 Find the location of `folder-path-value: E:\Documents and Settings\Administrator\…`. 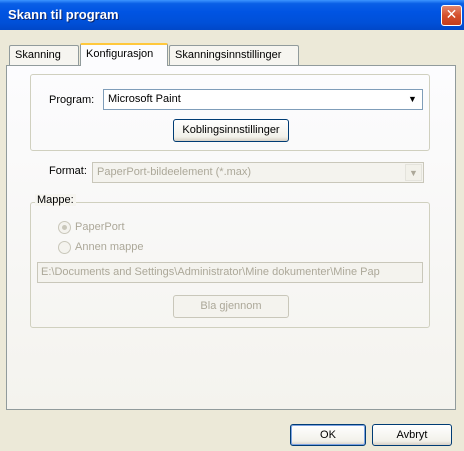

folder-path-value: E:\Documents and Settings\Administrator\… is located at coordinates (210, 272).